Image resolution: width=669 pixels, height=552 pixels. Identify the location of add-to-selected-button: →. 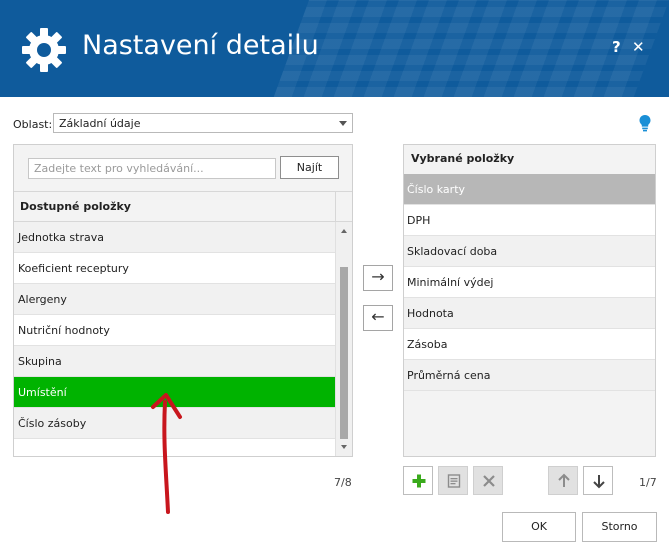
(378, 278).